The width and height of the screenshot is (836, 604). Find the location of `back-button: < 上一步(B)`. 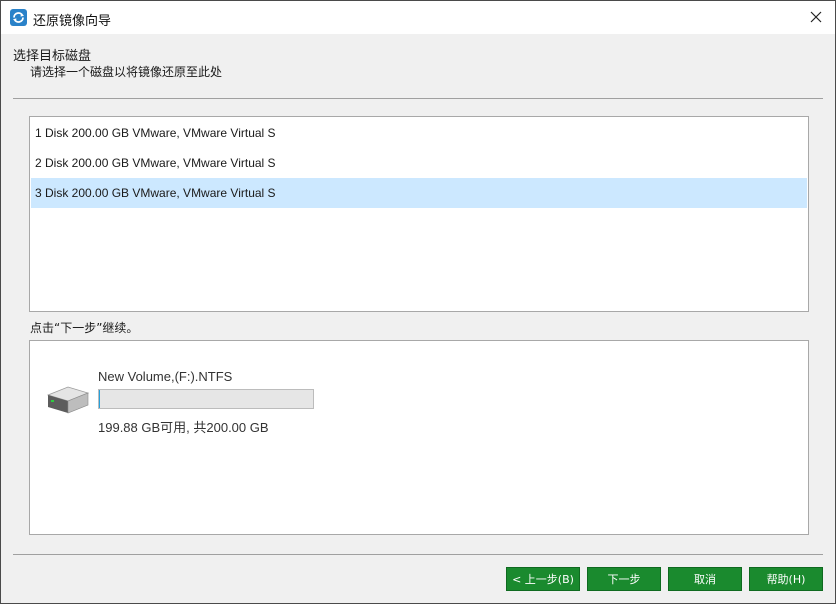

back-button: < 上一步(B) is located at coordinates (543, 579).